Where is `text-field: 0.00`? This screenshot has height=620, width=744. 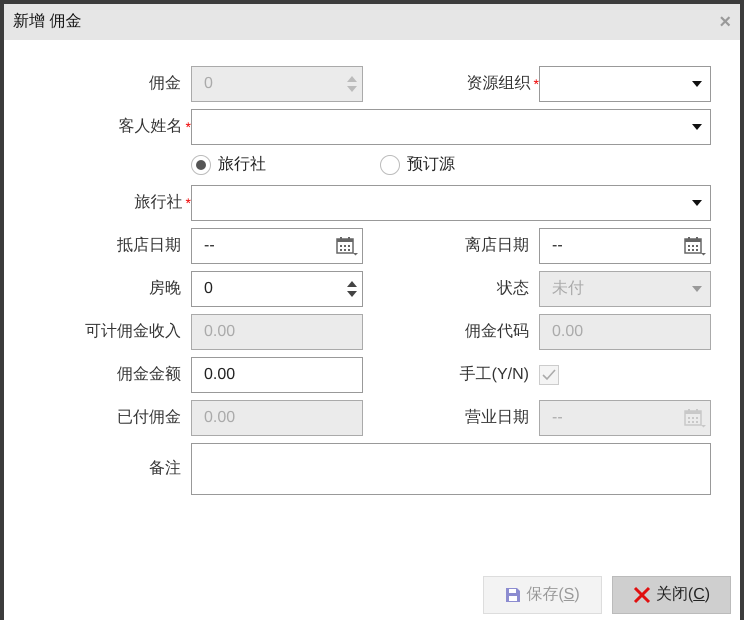 text-field: 0.00 is located at coordinates (277, 375).